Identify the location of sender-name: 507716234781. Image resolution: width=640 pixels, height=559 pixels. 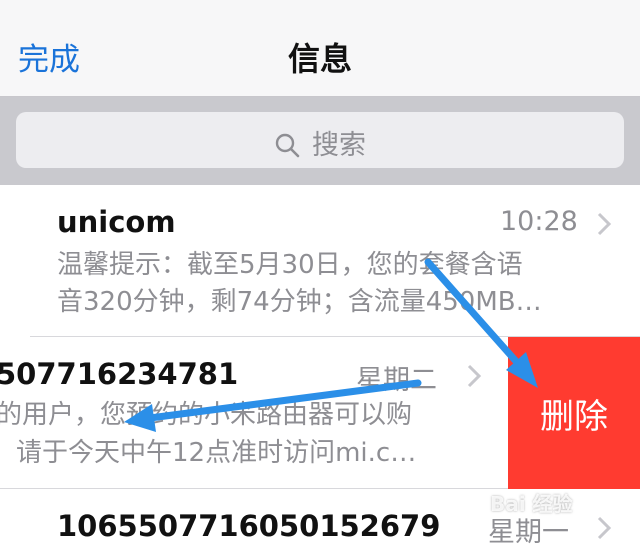
(119, 374).